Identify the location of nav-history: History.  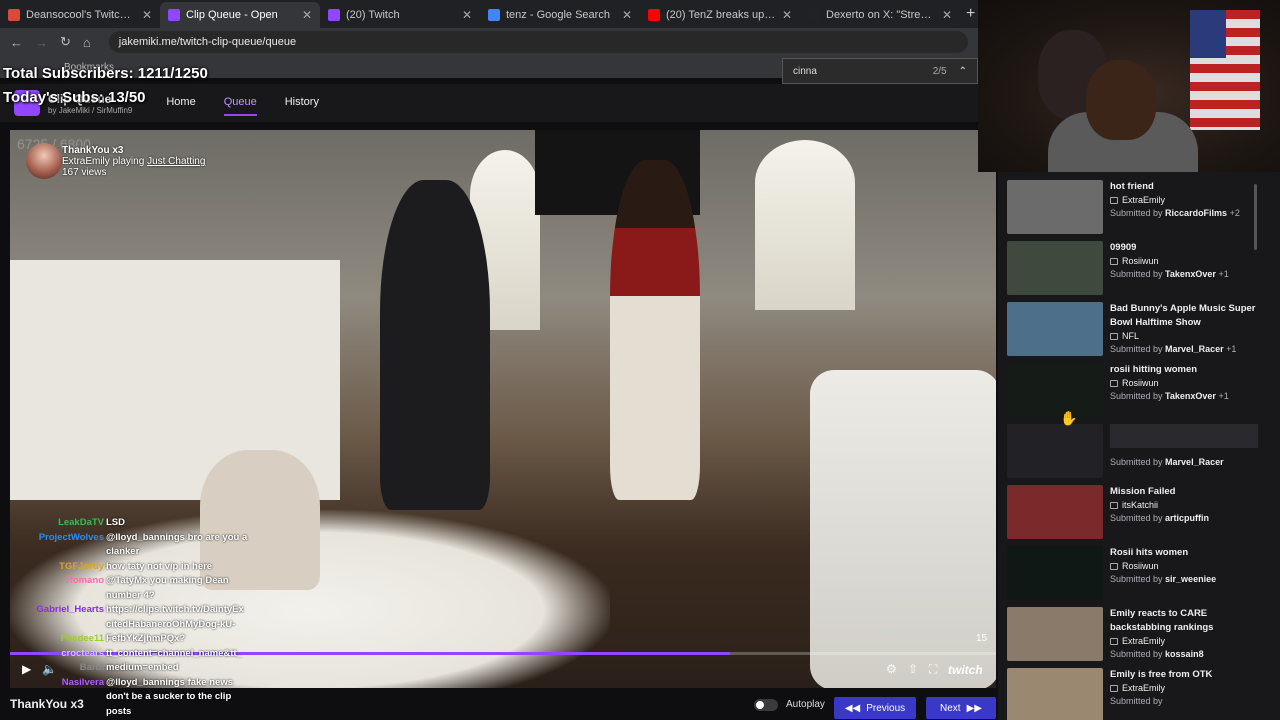
(302, 103).